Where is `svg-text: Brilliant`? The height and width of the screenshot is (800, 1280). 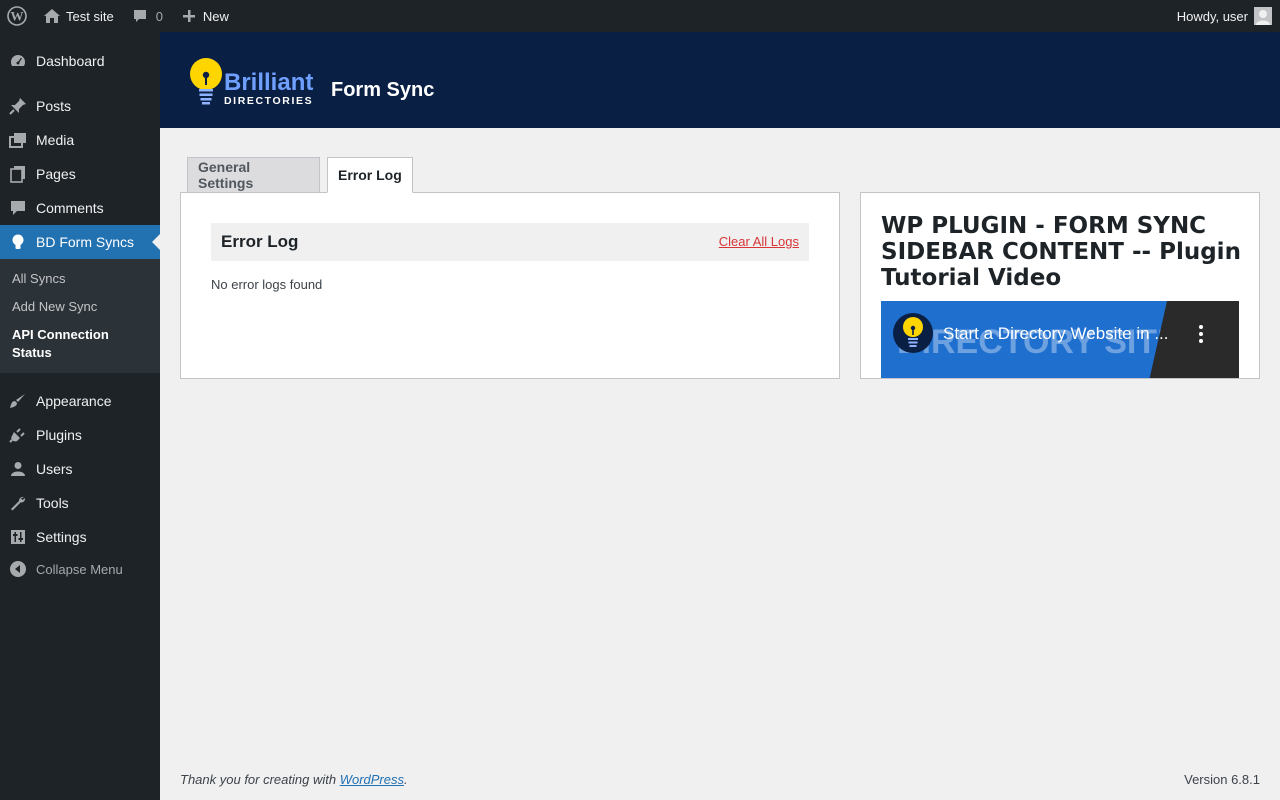 svg-text: Brilliant is located at coordinates (268, 82).